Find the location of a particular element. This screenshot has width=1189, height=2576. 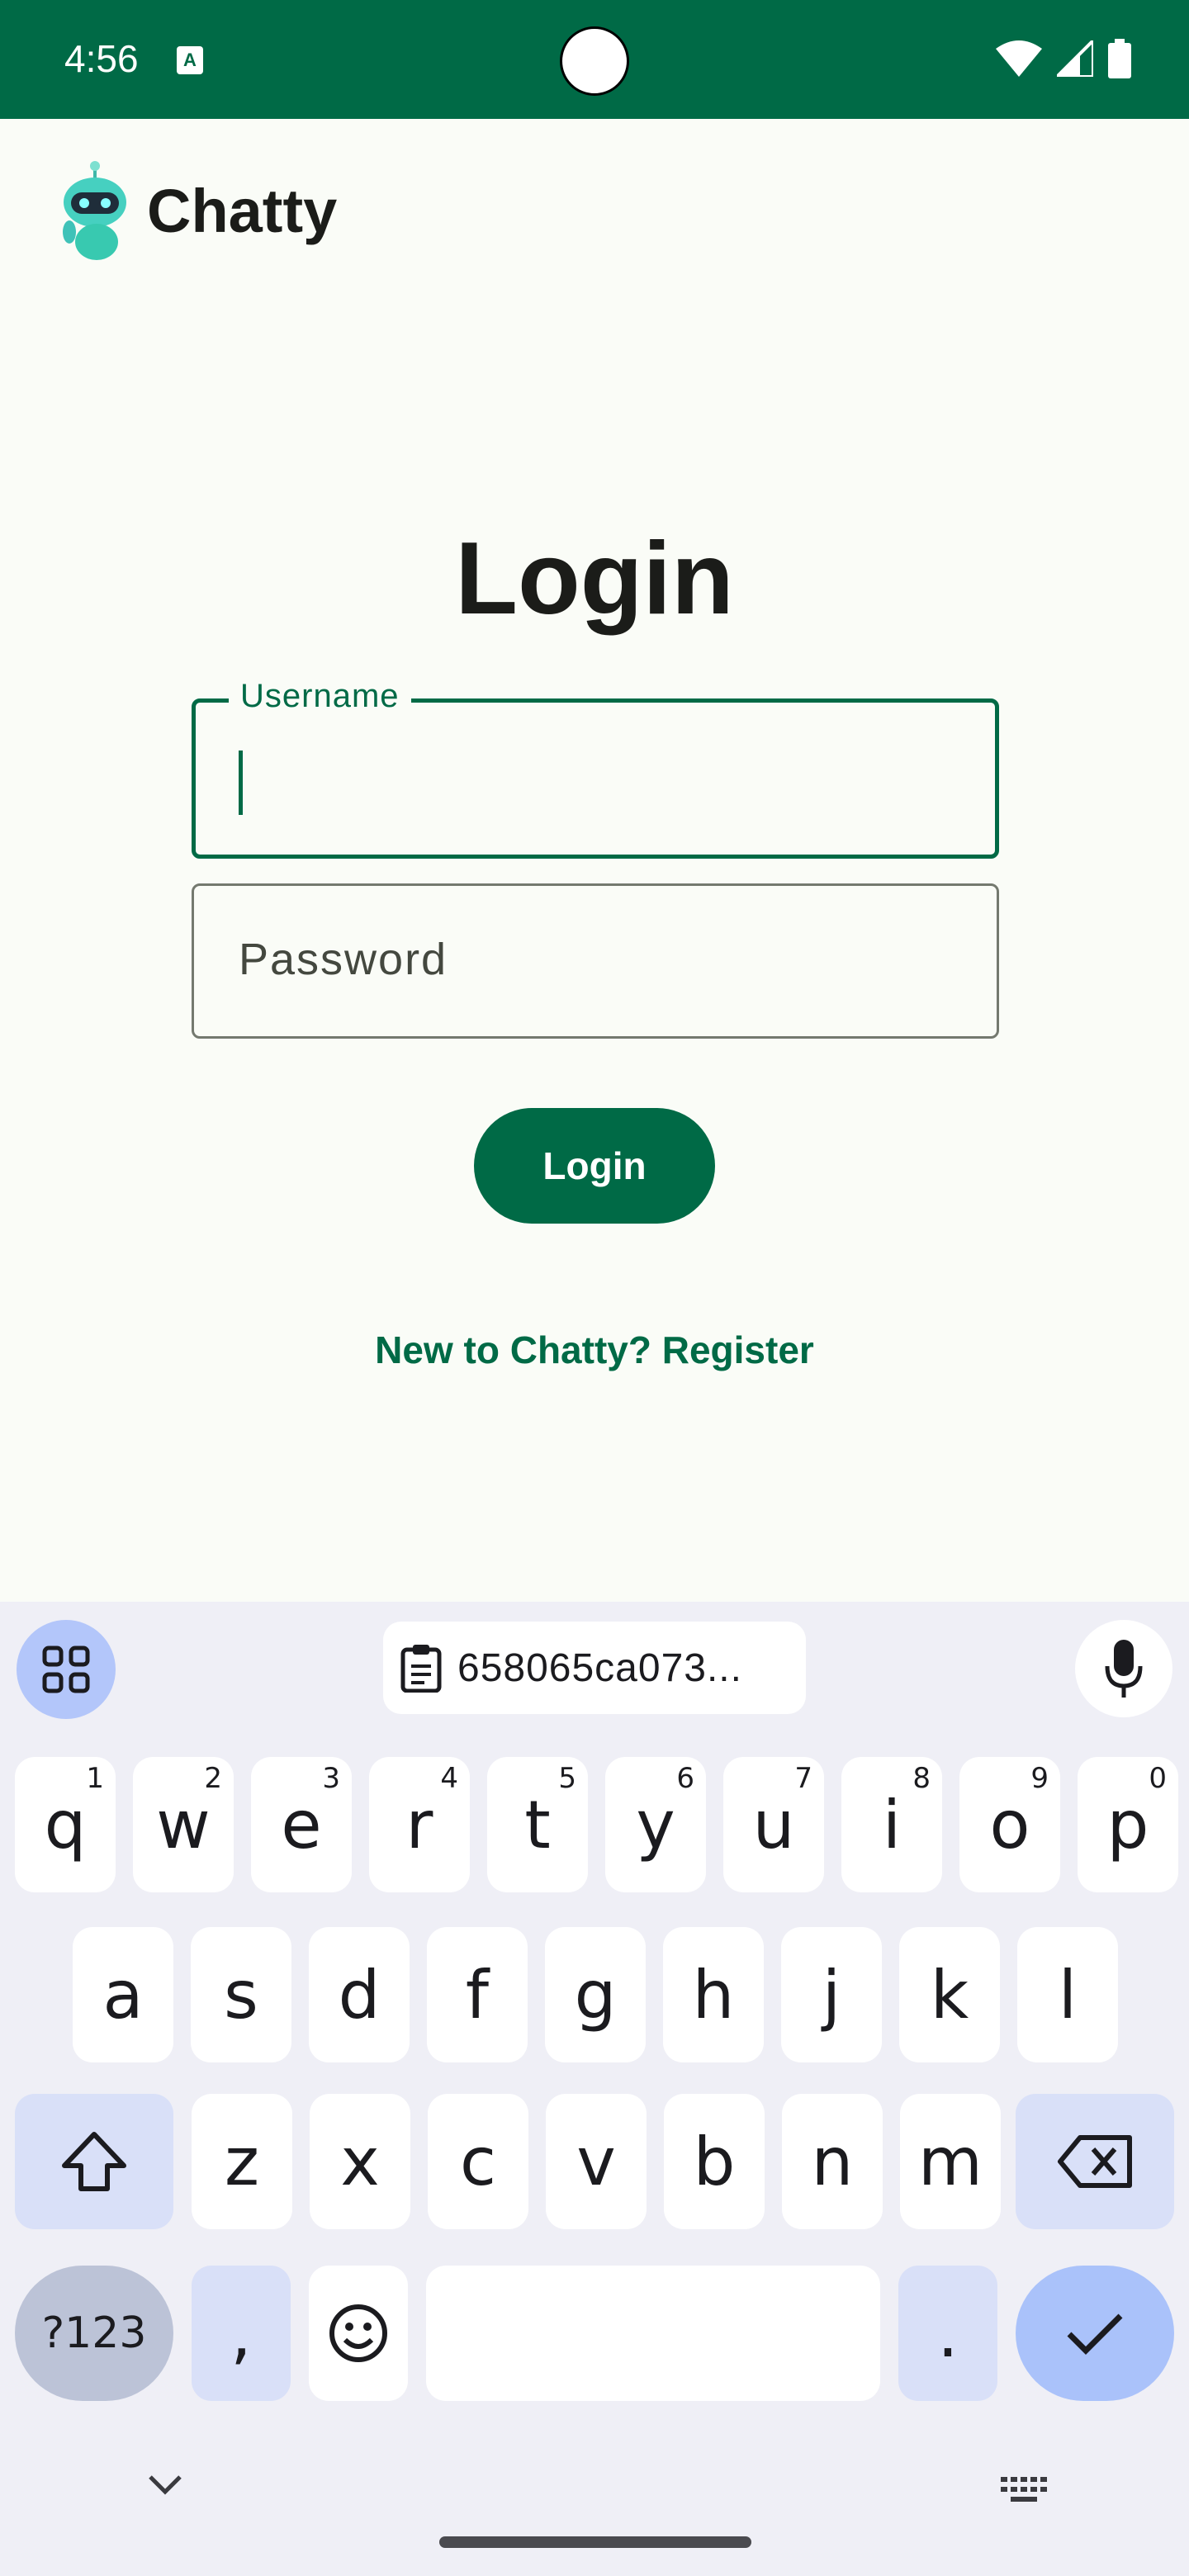

period-key: . is located at coordinates (947, 2333).